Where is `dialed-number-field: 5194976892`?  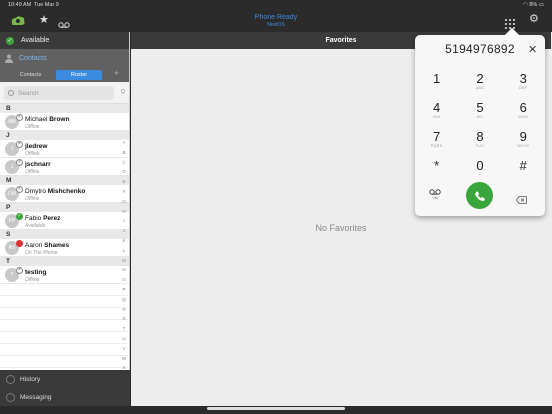 dialed-number-field: 5194976892 is located at coordinates (480, 49).